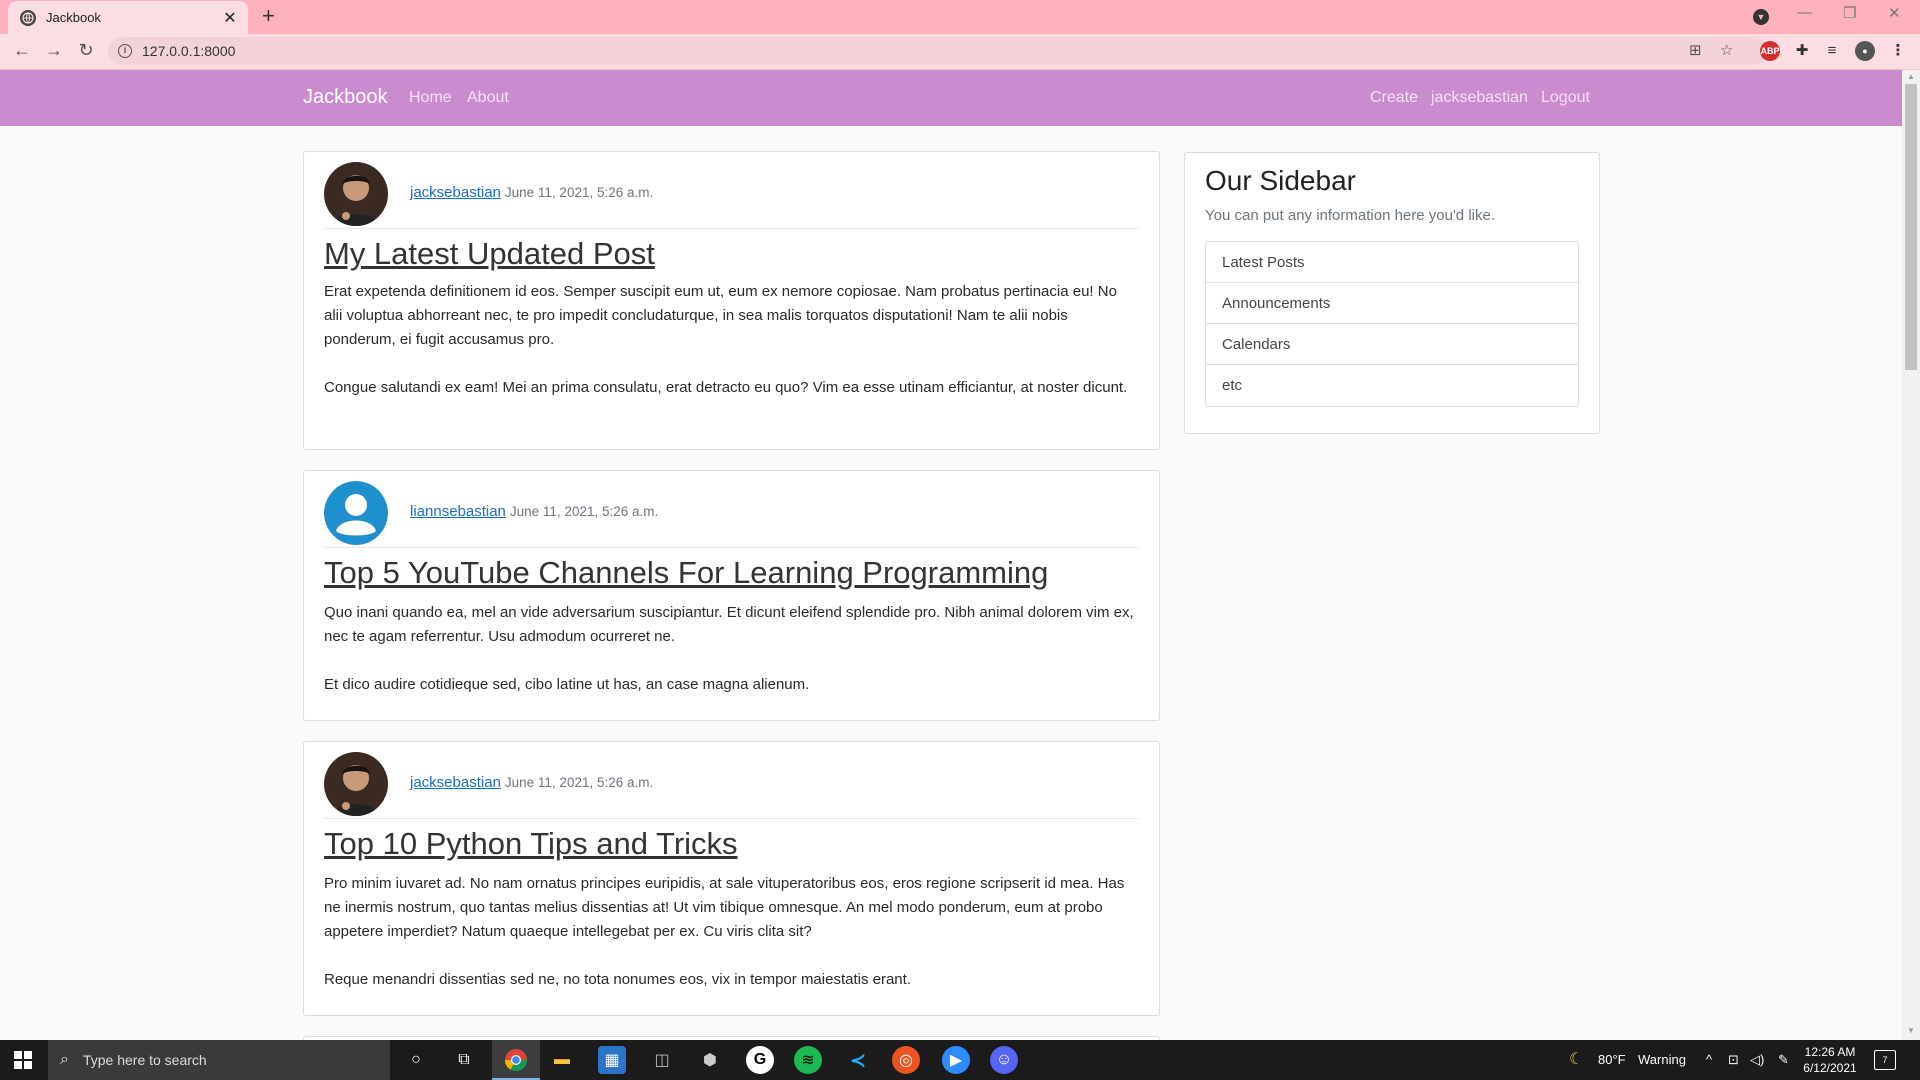 This screenshot has height=1080, width=1920. Describe the element at coordinates (1733, 1060) in the screenshot. I see `network-icon: ⊡` at that location.